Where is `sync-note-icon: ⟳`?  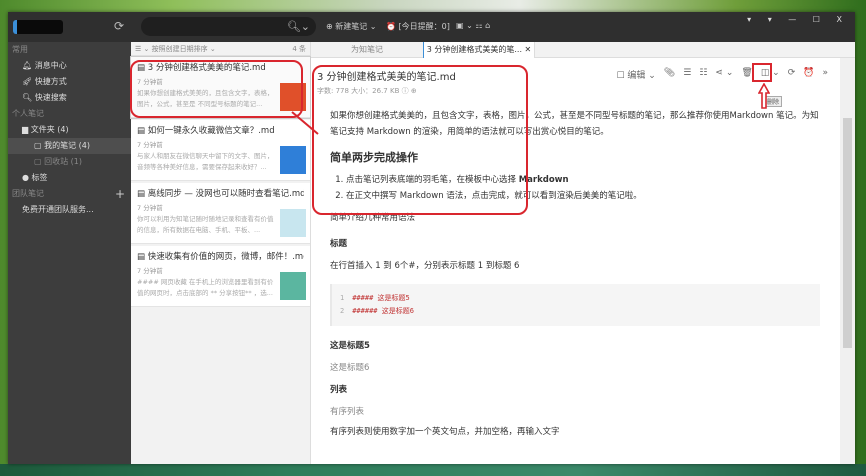
sync-note-icon: ⟳ is located at coordinates (792, 74).